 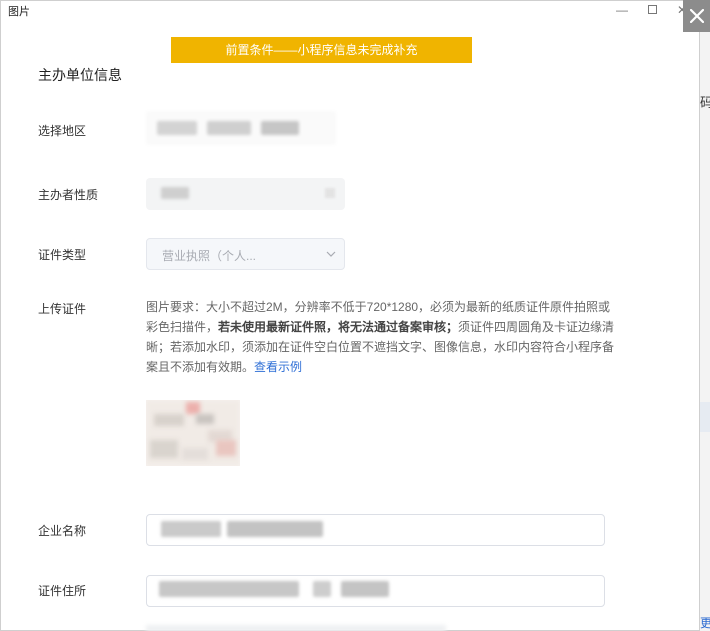 What do you see at coordinates (321, 50) in the screenshot?
I see `prerequisite-banner: 前置条件——小程序信息未完成补充` at bounding box center [321, 50].